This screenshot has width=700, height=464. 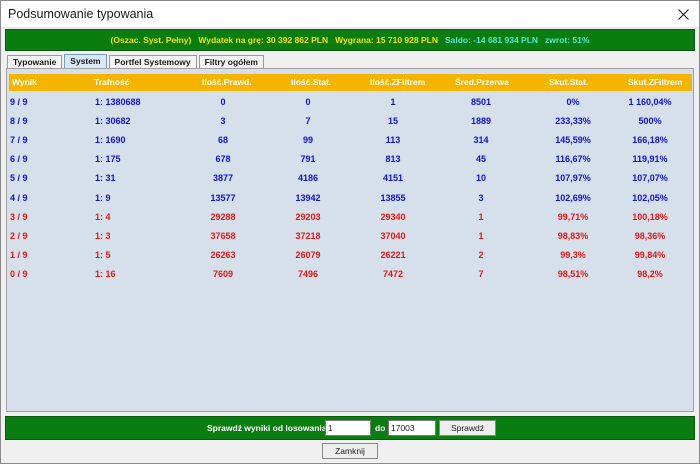 I want to click on cell-skut-zfiltrem: 98,36%, so click(x=650, y=235).